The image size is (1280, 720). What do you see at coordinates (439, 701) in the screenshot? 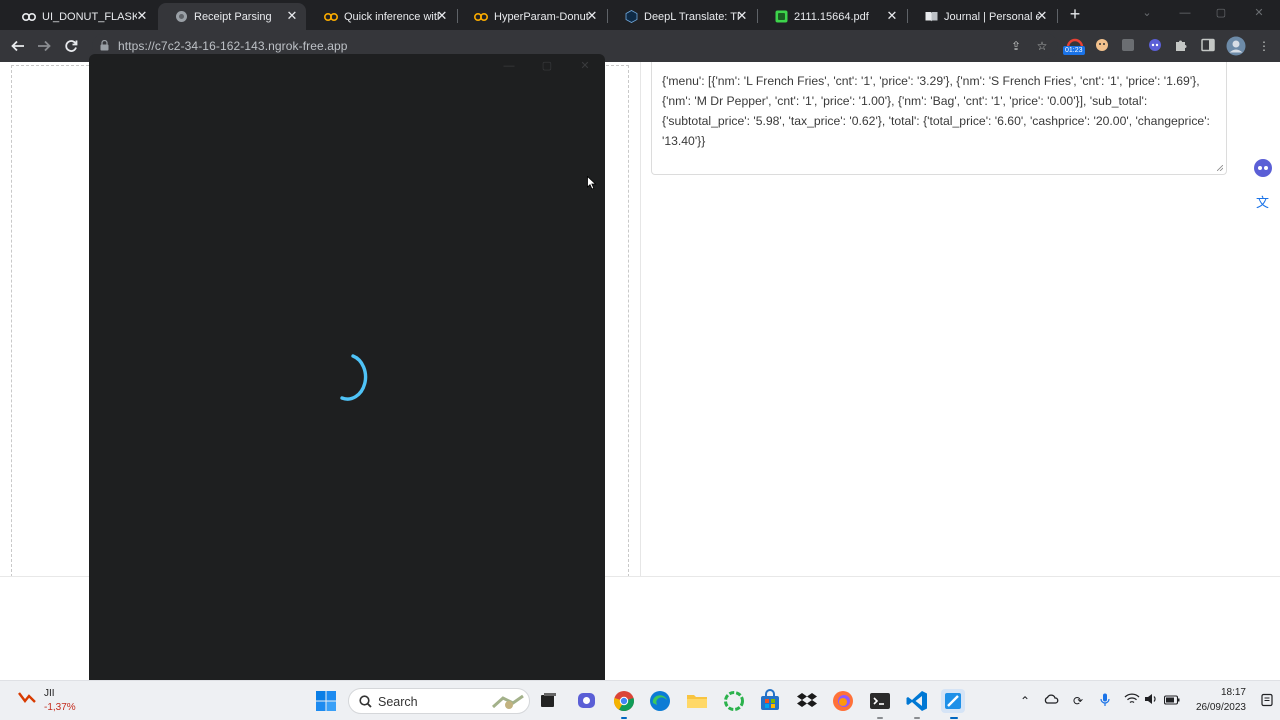
I see `taskbar-search-box: Search` at bounding box center [439, 701].